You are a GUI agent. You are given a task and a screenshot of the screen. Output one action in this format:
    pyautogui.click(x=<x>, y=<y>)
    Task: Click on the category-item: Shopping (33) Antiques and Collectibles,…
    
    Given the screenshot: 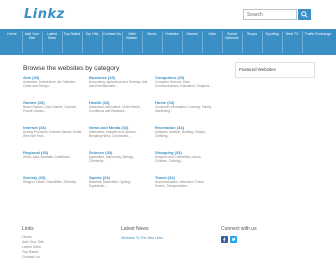 What is the action you would take?
    pyautogui.click(x=185, y=156)
    